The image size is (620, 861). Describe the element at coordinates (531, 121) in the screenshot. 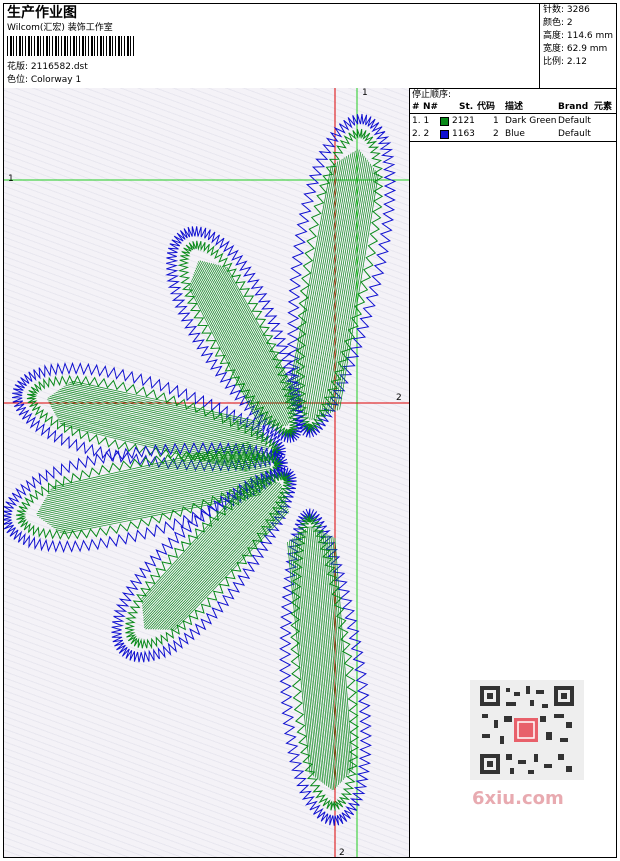

I see `row-description: Dark Green` at that location.